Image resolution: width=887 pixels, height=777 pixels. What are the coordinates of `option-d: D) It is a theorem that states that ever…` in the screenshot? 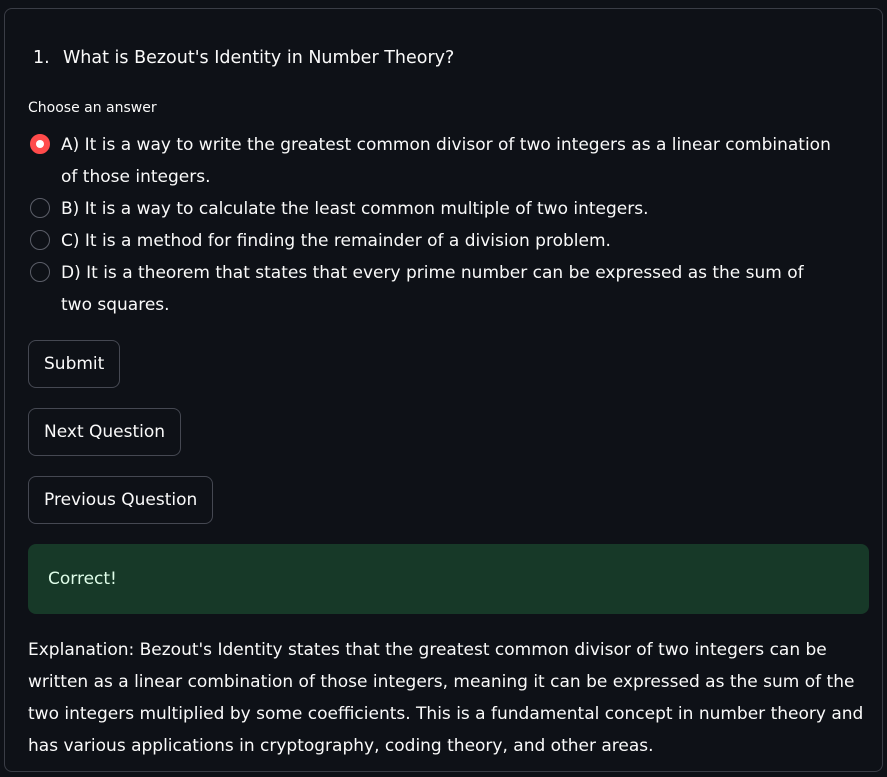 It's located at (430, 289).